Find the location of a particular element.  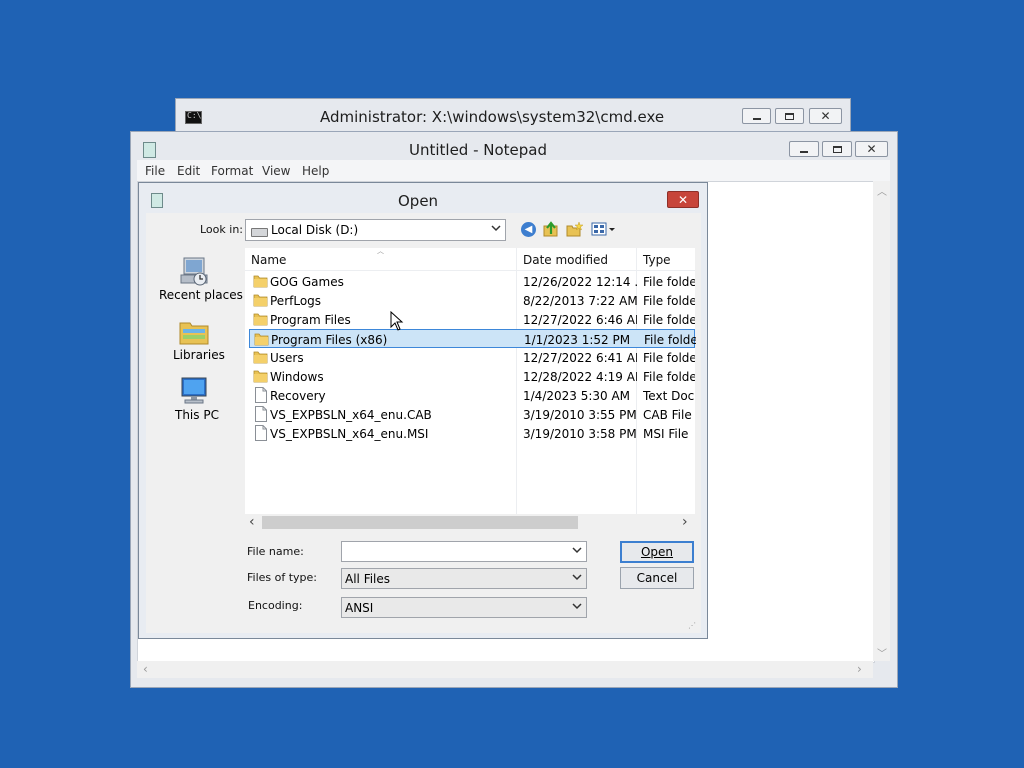

encoding-label: Encoding: is located at coordinates (275, 605).